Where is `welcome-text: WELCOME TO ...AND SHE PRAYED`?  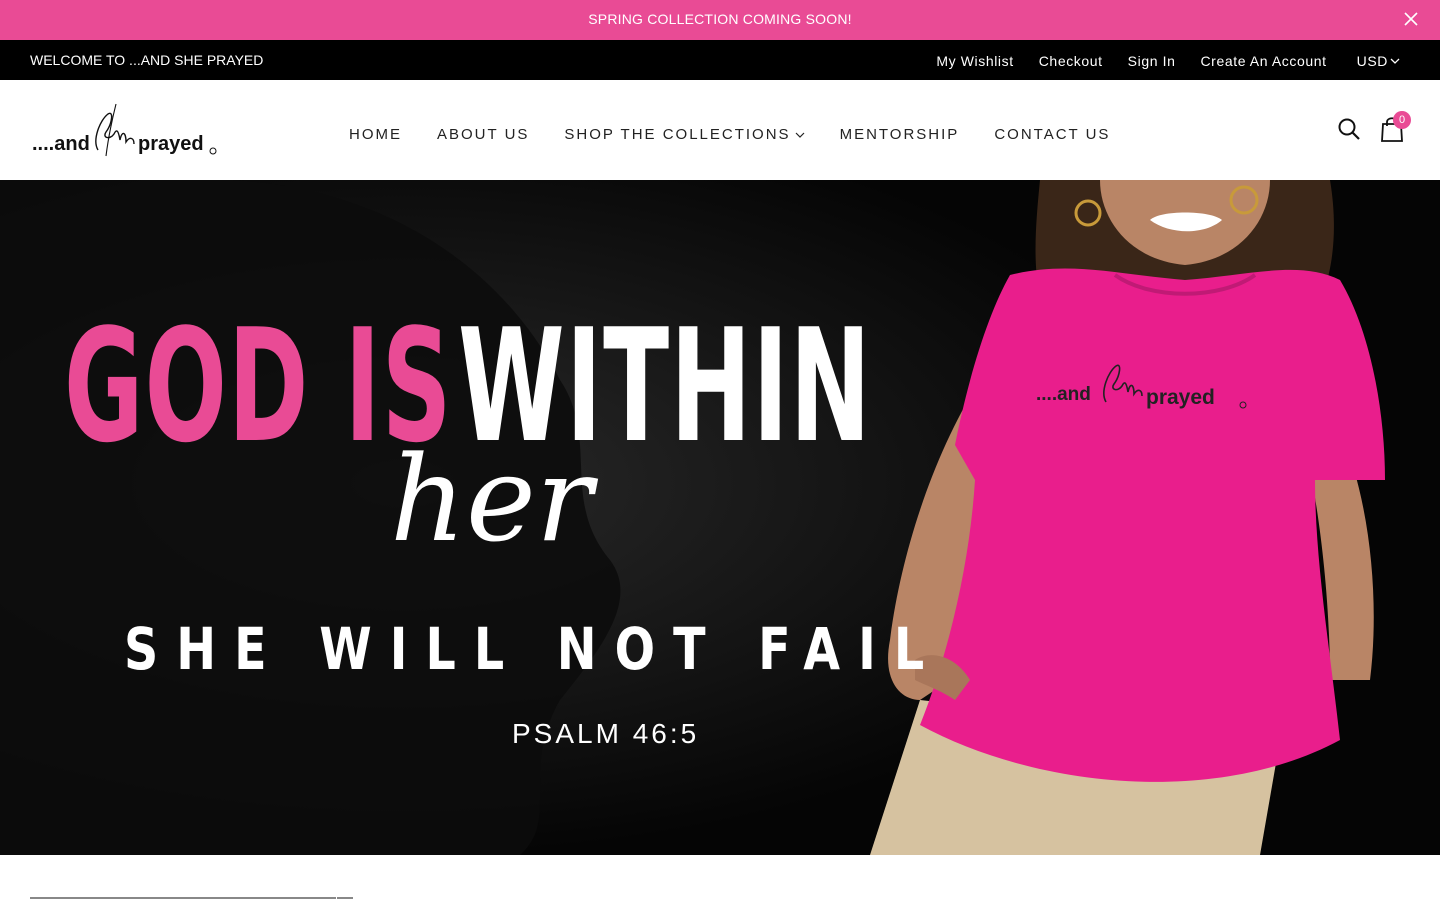 welcome-text: WELCOME TO ...AND SHE PRAYED is located at coordinates (147, 60).